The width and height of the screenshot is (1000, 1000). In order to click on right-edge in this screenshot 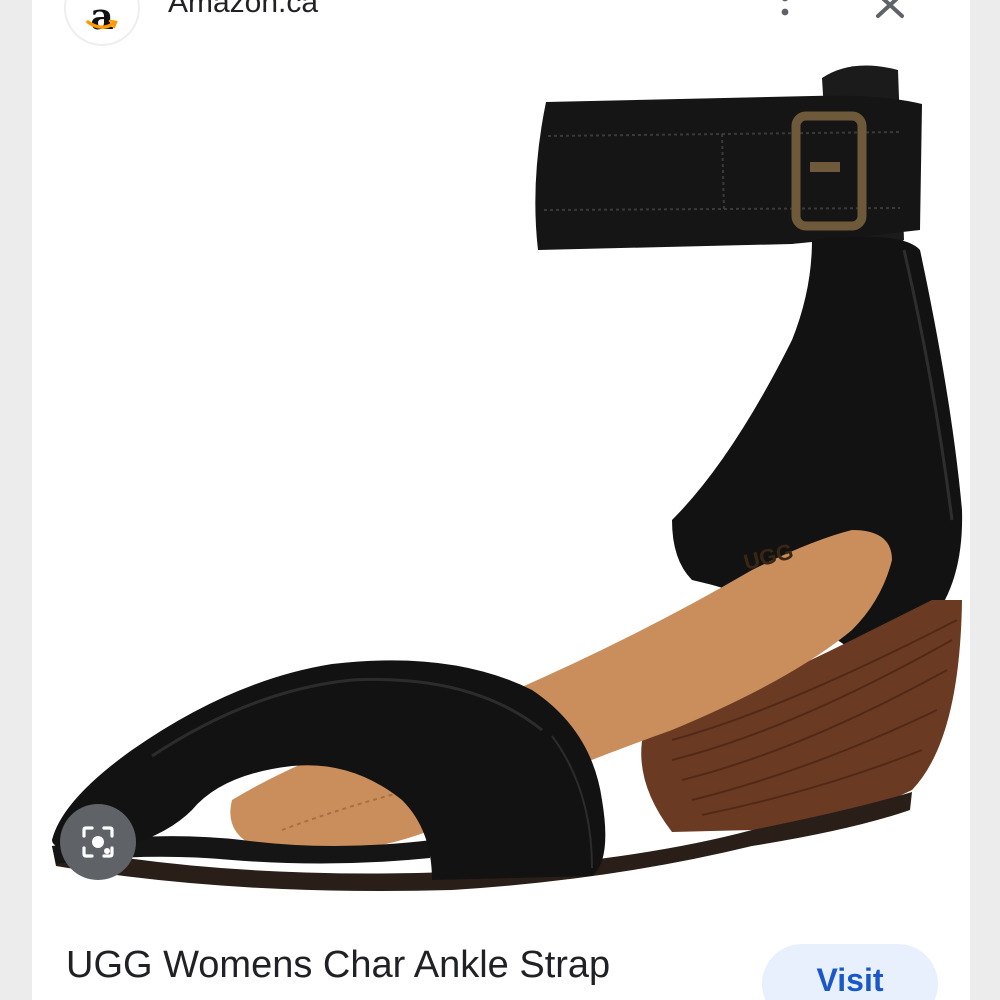, I will do `click(985, 500)`.